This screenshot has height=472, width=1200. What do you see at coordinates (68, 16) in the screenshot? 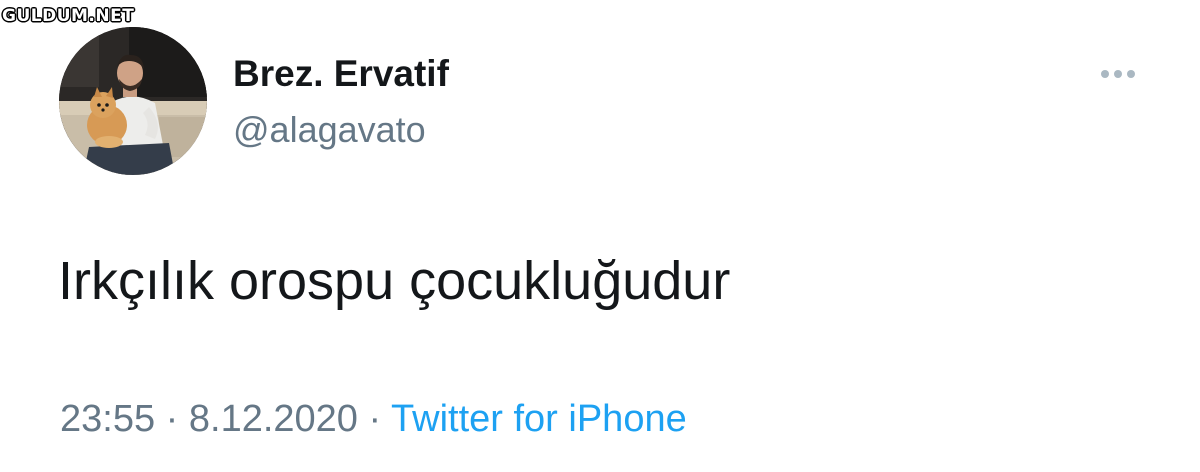
I see `watermark-logo: GULDUM.NET` at bounding box center [68, 16].